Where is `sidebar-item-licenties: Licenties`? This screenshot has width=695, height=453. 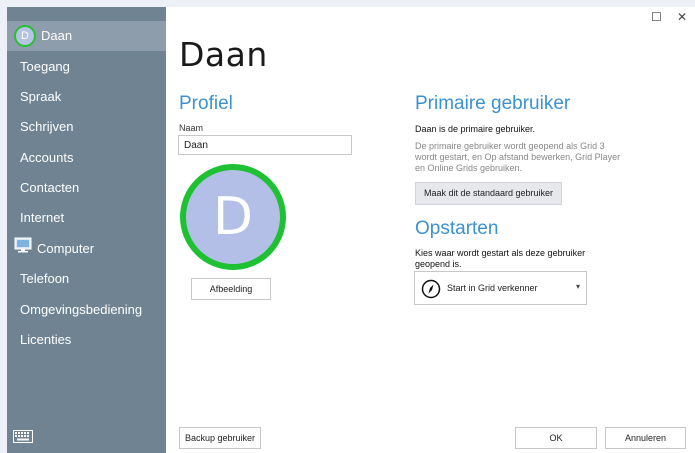
sidebar-item-licenties: Licenties is located at coordinates (86, 340).